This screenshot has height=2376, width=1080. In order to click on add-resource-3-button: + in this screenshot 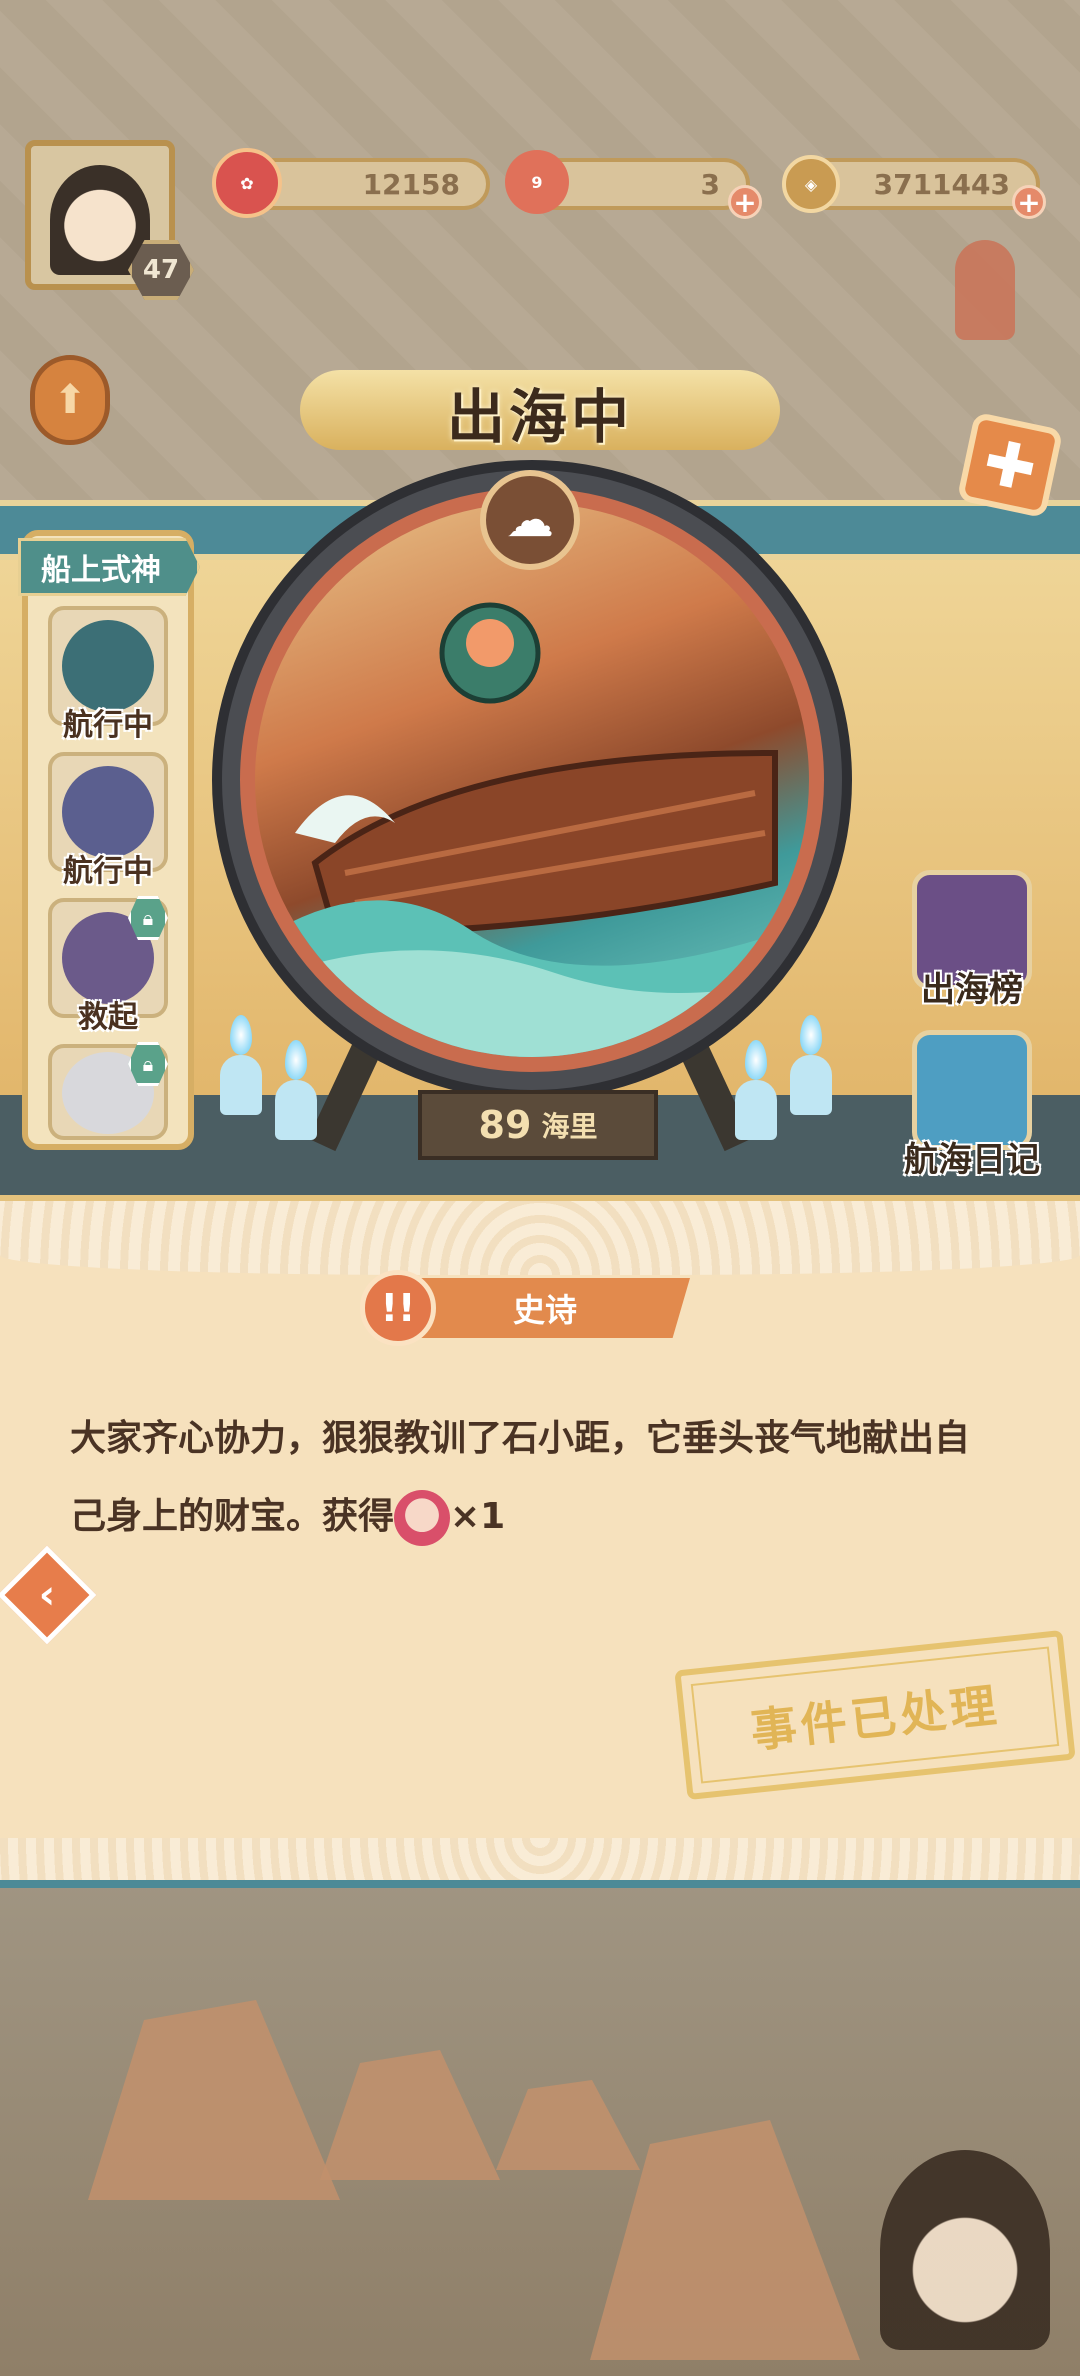, I will do `click(1029, 202)`.